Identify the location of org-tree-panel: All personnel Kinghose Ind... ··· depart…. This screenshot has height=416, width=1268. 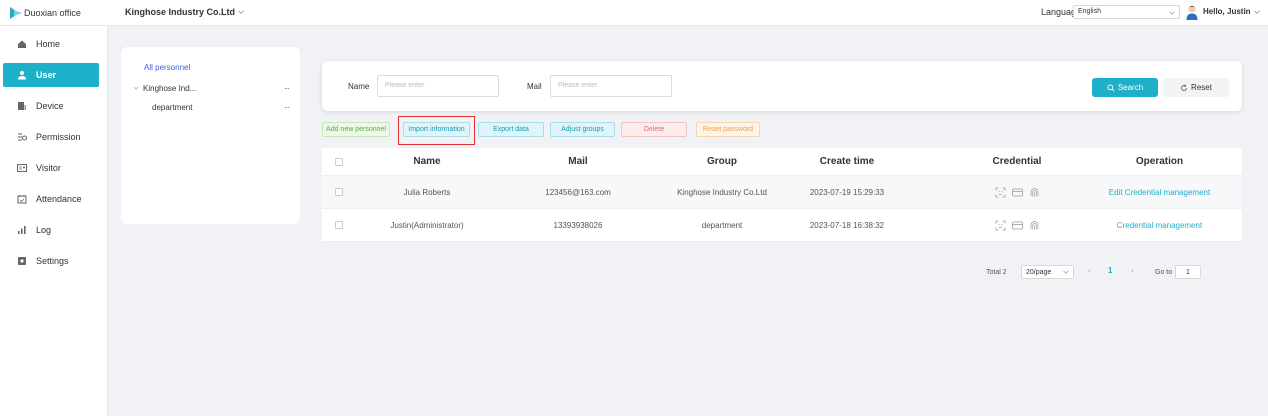
(210, 135).